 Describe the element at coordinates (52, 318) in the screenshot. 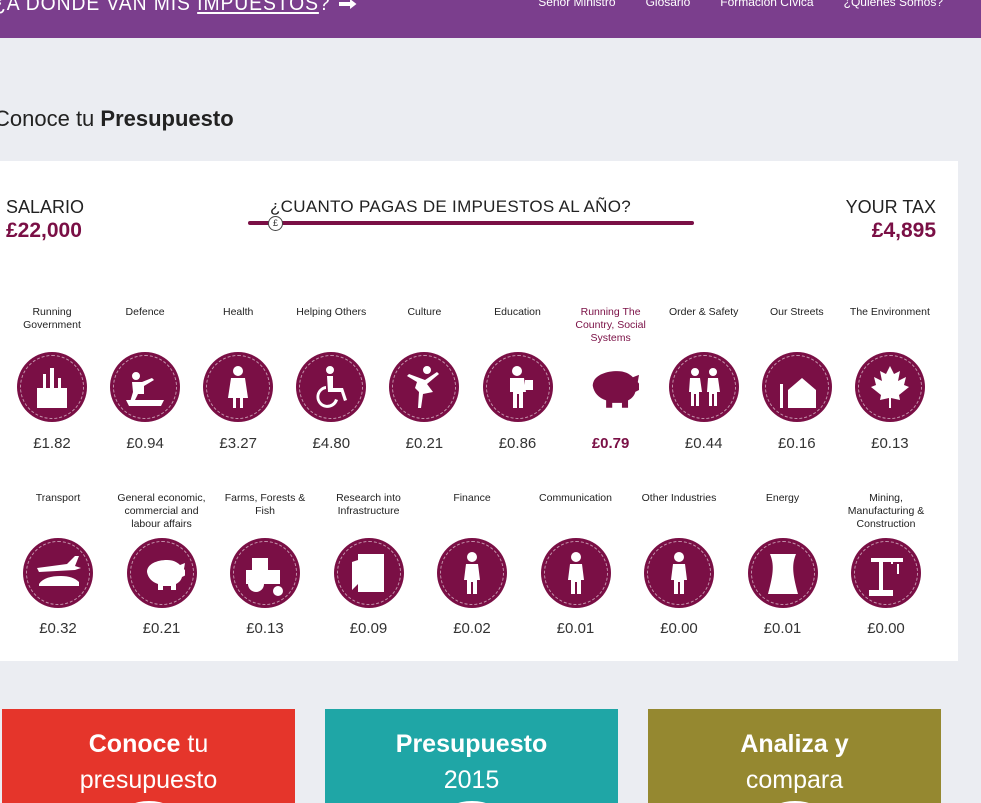

I see `category-label: Running Government` at that location.